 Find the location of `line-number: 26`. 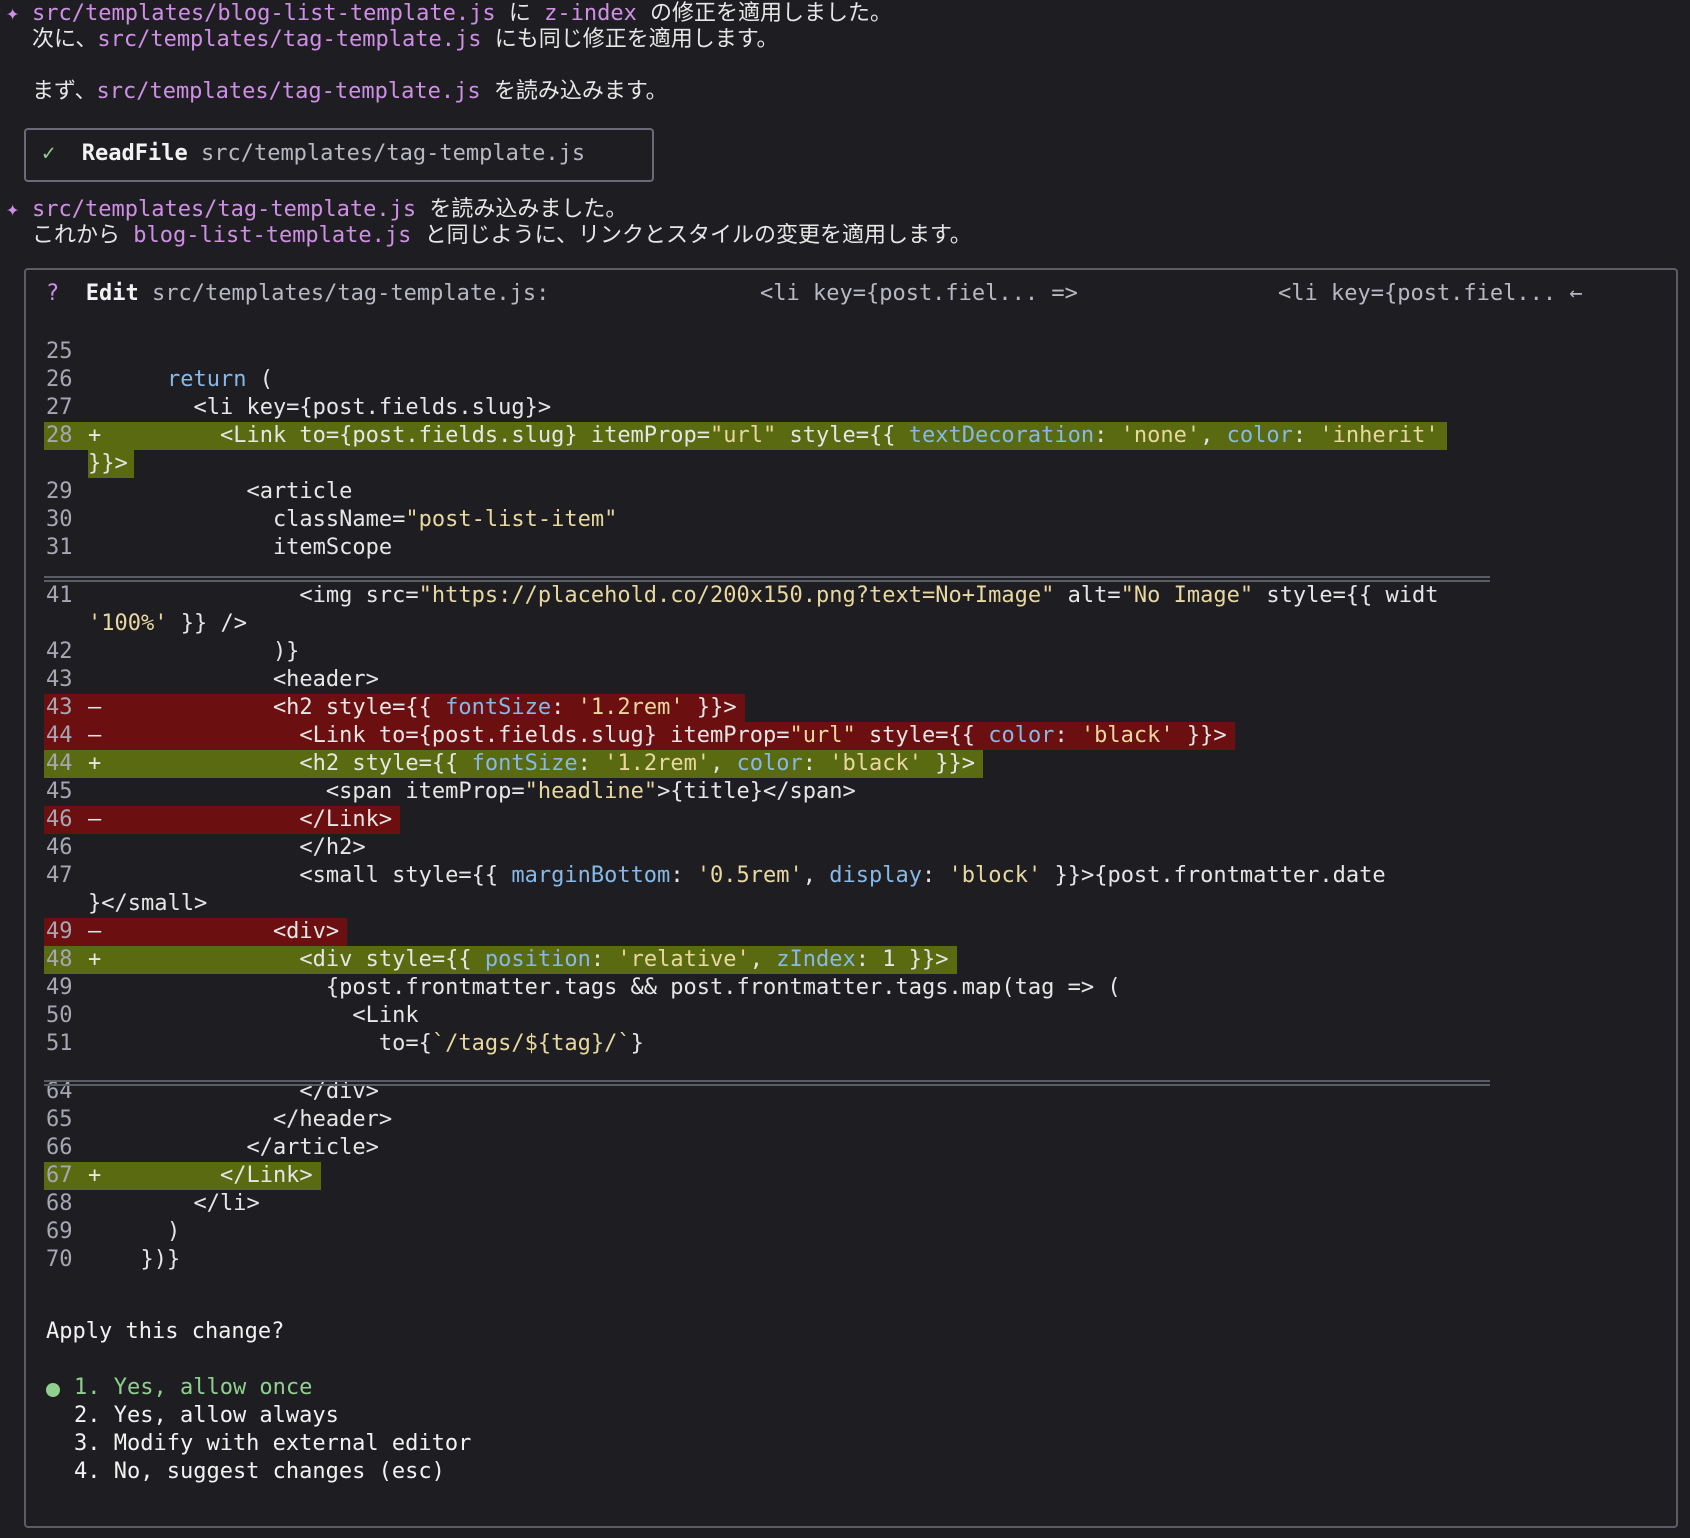

line-number: 26 is located at coordinates (59, 379).